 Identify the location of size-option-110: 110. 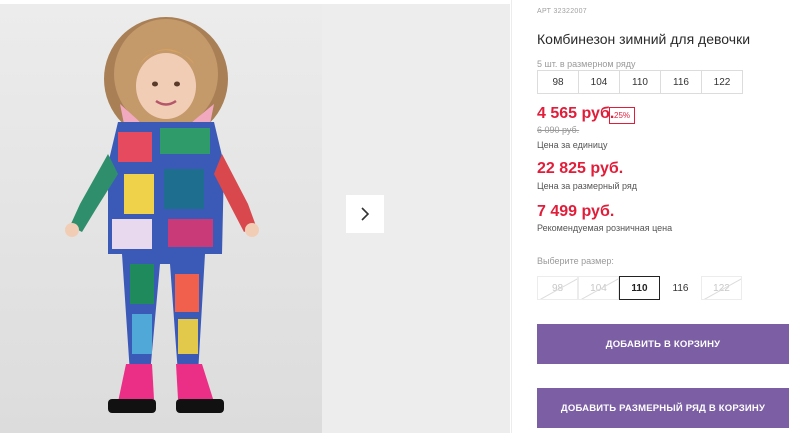
(639, 288).